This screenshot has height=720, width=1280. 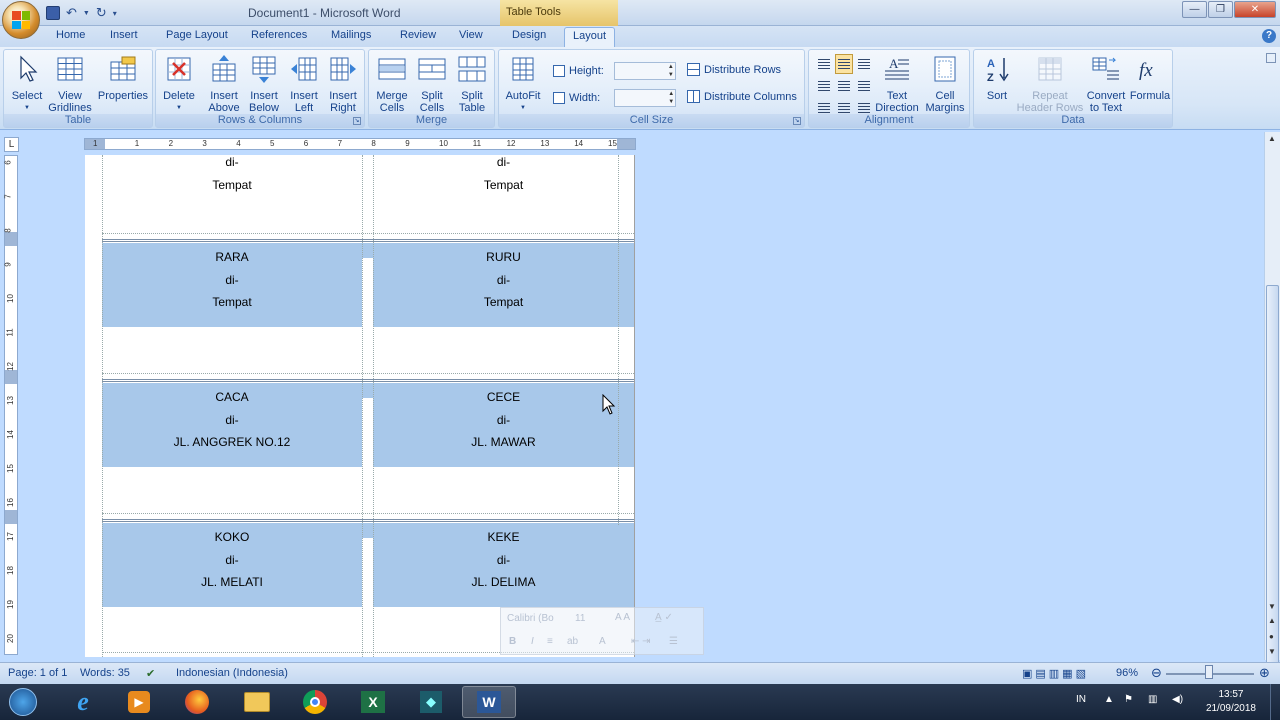 I want to click on properties-button: Properties, so click(x=123, y=78).